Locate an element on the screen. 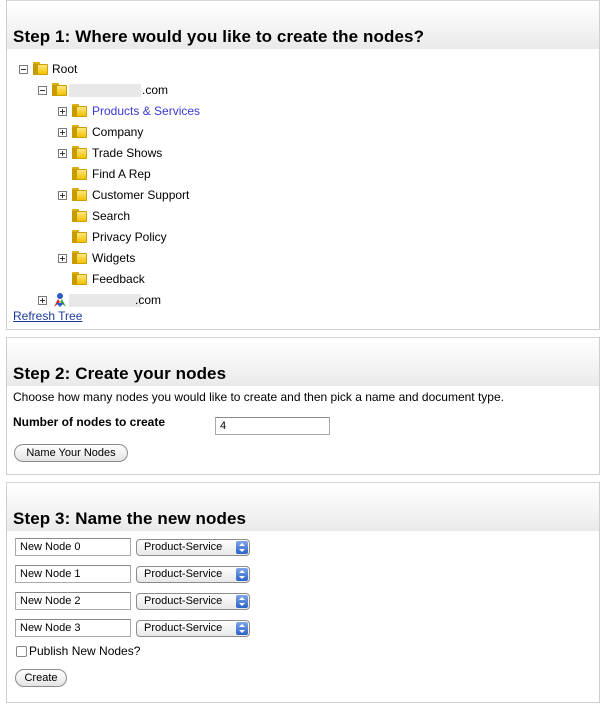 The width and height of the screenshot is (601, 707). tree-node-company: Company is located at coordinates (157, 132).